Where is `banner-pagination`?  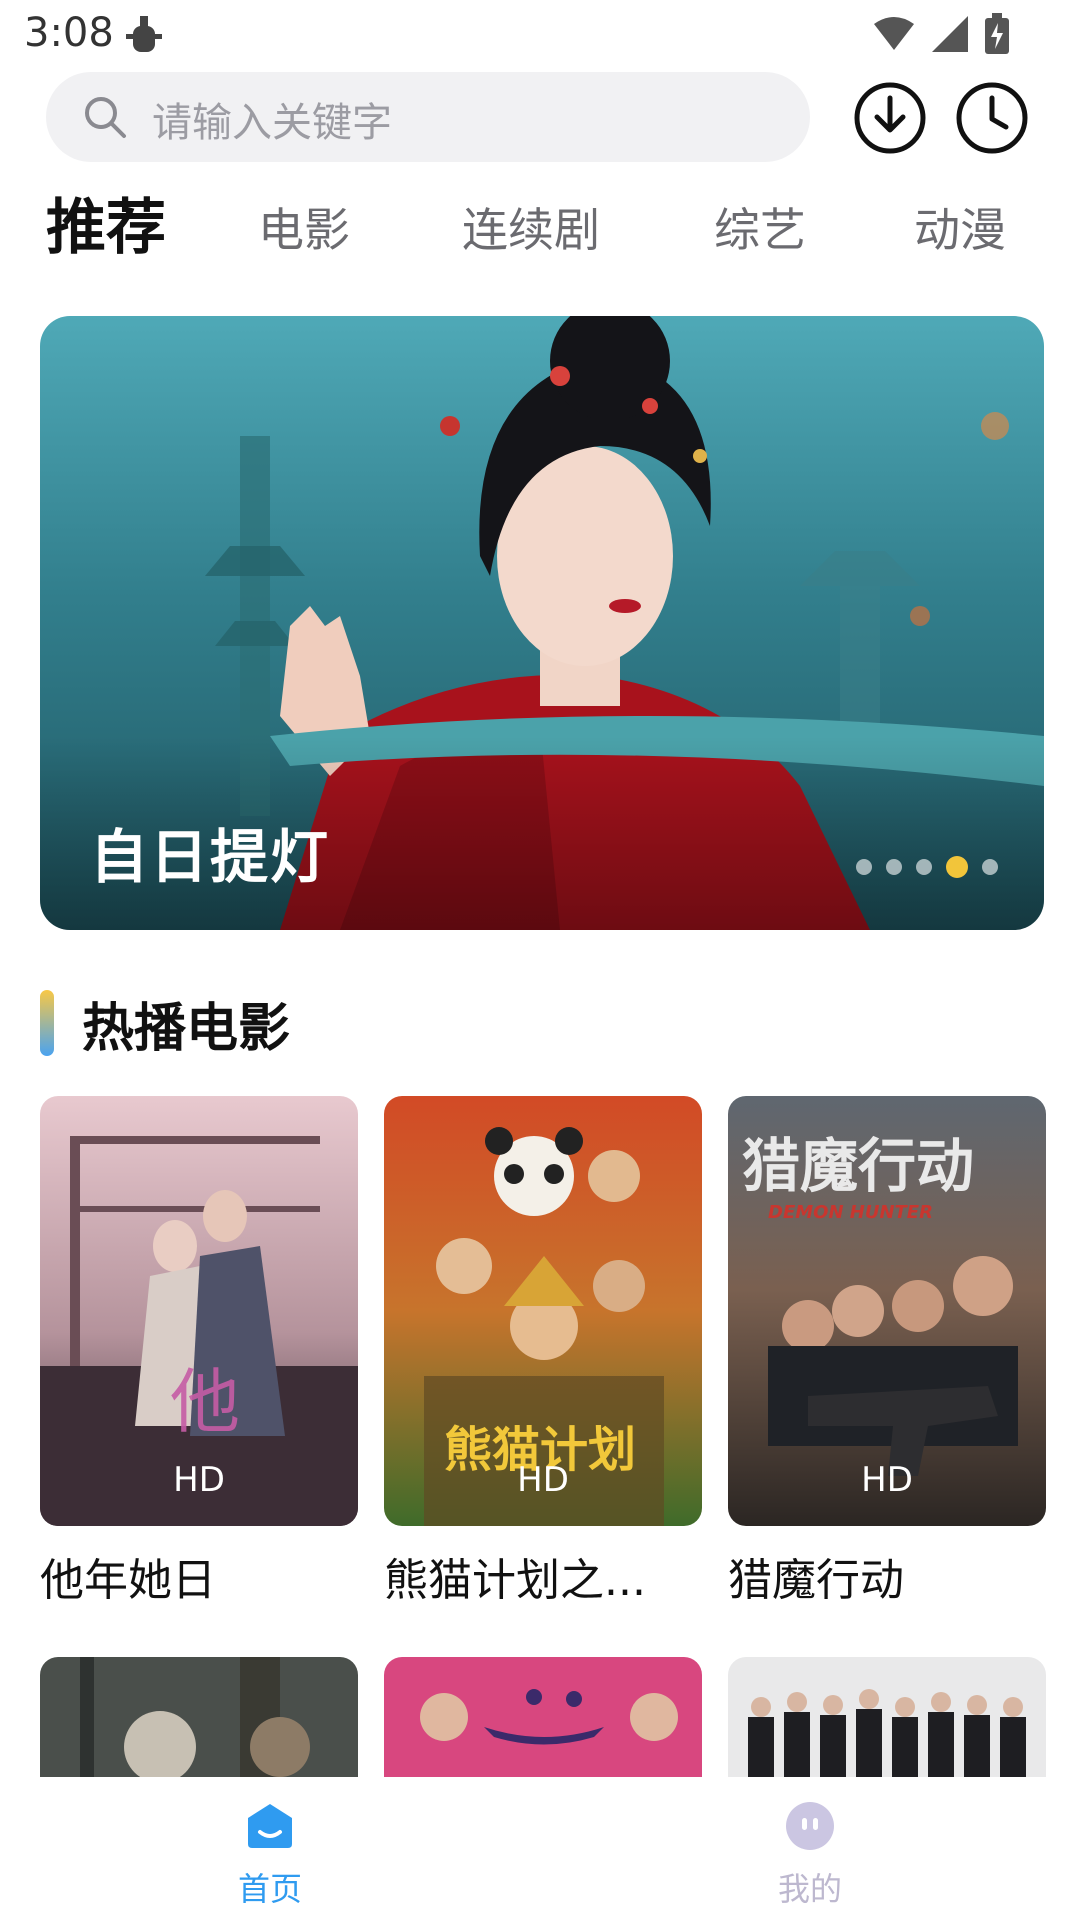
banner-pagination is located at coordinates (927, 867).